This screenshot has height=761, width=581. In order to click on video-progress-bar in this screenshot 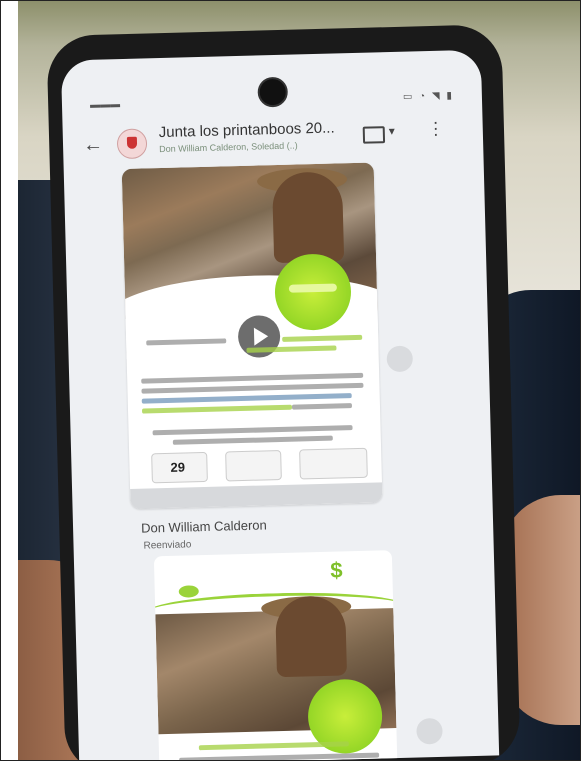, I will do `click(256, 495)`.